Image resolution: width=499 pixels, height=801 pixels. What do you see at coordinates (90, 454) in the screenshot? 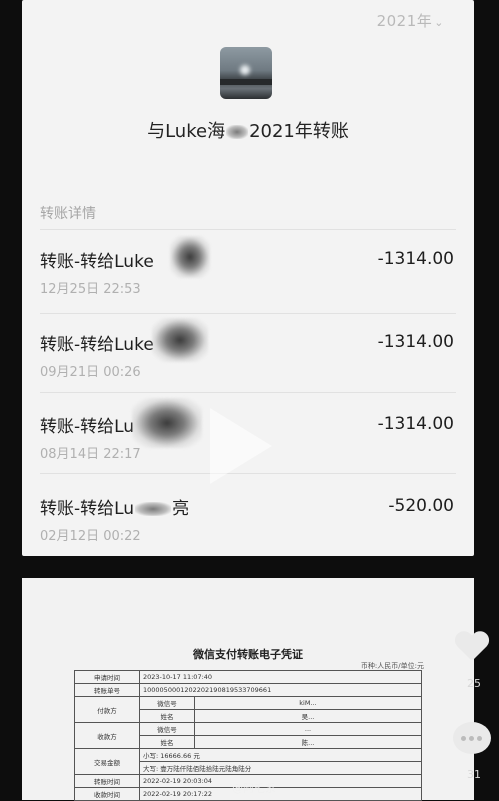
I see `transfer-time: 08月14日 22:17` at bounding box center [90, 454].